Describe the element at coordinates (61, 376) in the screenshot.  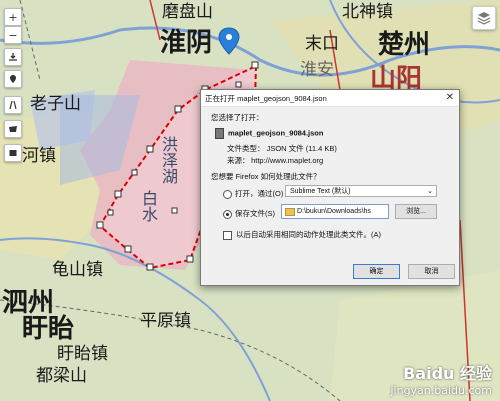
I see `map-label: 都梁山` at that location.